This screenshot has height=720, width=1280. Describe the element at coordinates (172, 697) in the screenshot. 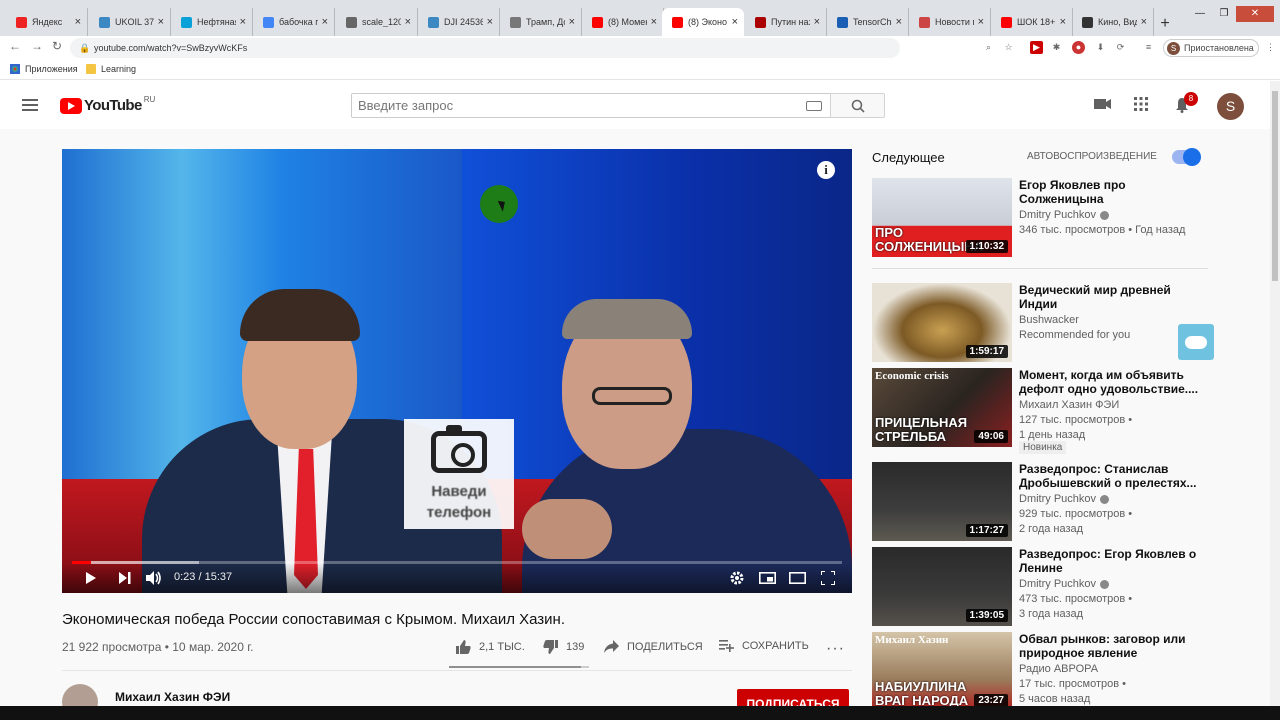

I see `channel-name: Михаил Хазин ФЭИ` at that location.